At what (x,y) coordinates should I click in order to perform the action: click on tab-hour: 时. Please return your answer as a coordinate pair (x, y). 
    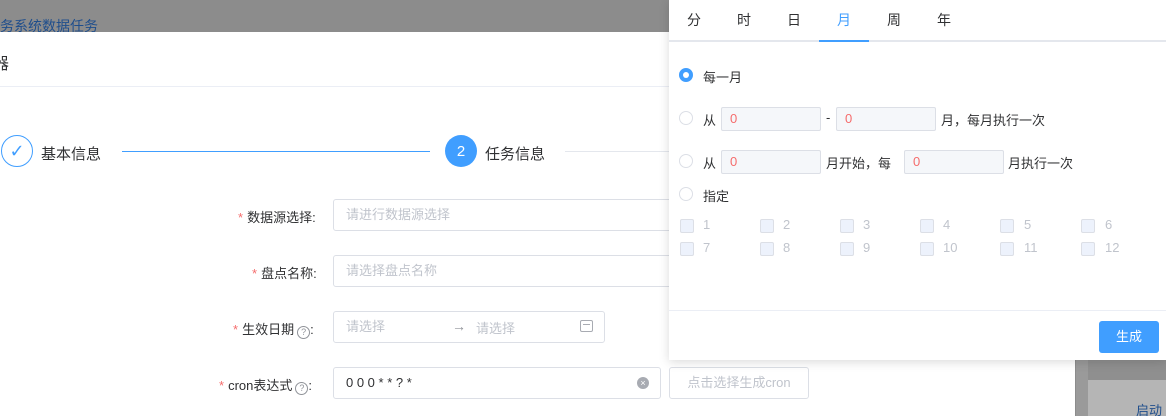
    Looking at the image, I should click on (744, 20).